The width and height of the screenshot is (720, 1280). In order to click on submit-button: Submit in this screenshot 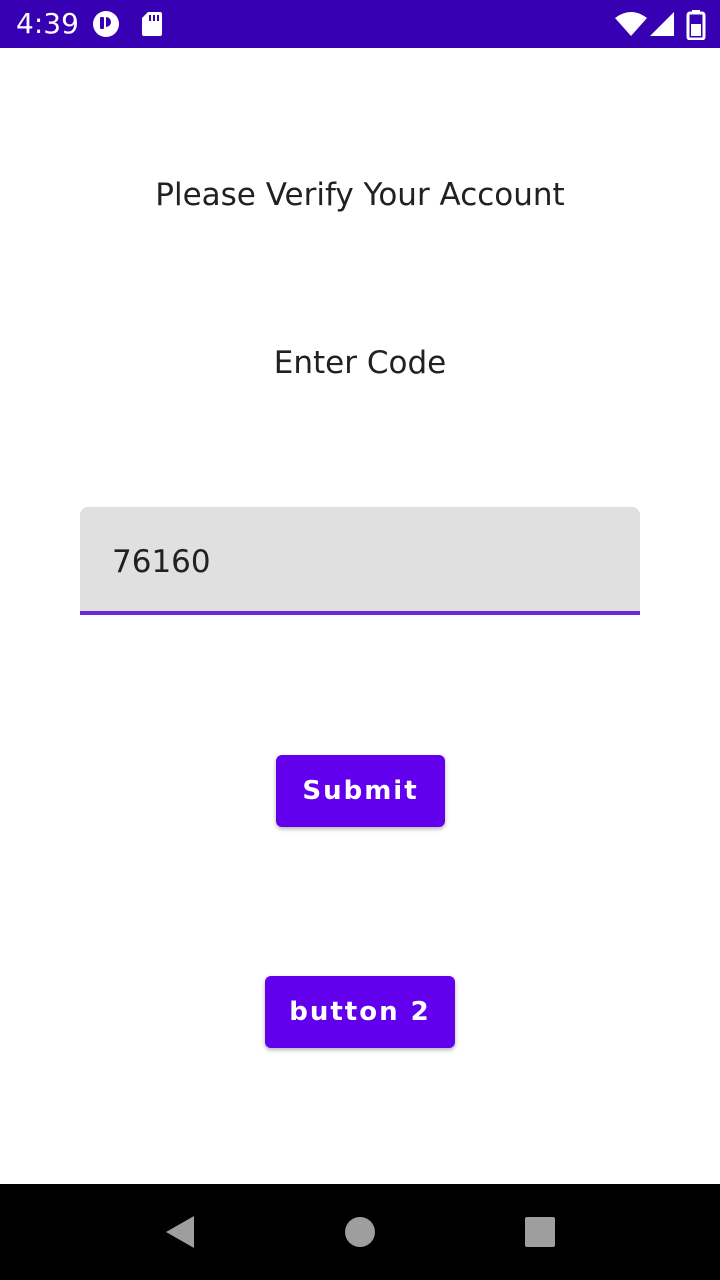, I will do `click(360, 791)`.